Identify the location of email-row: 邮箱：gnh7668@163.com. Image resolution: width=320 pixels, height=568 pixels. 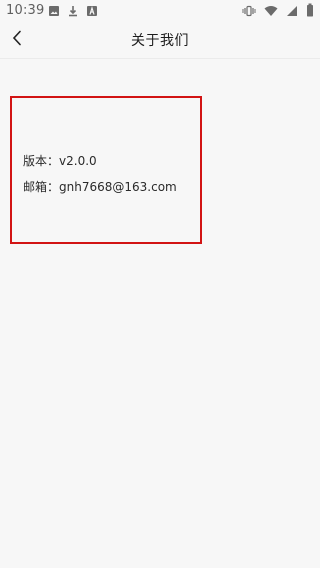
(100, 187).